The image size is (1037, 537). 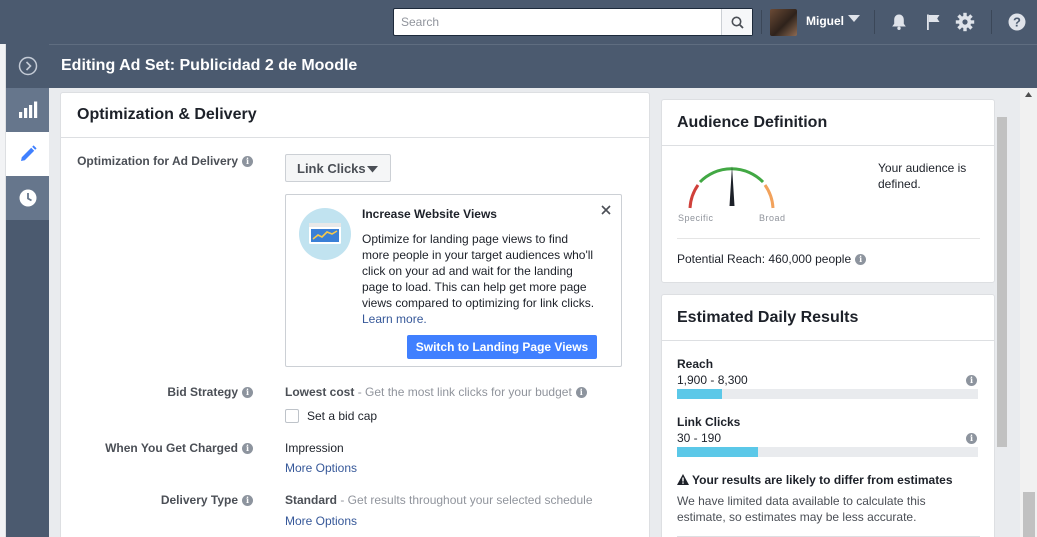 What do you see at coordinates (27, 290) in the screenshot?
I see `left-navigation-rail` at bounding box center [27, 290].